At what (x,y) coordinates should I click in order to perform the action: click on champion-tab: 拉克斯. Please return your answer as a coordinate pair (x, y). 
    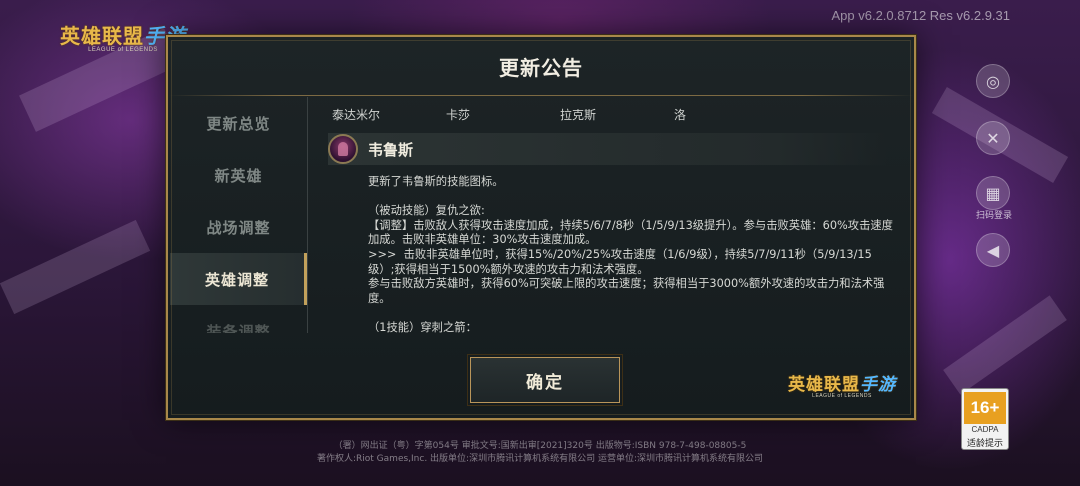
    Looking at the image, I should click on (603, 114).